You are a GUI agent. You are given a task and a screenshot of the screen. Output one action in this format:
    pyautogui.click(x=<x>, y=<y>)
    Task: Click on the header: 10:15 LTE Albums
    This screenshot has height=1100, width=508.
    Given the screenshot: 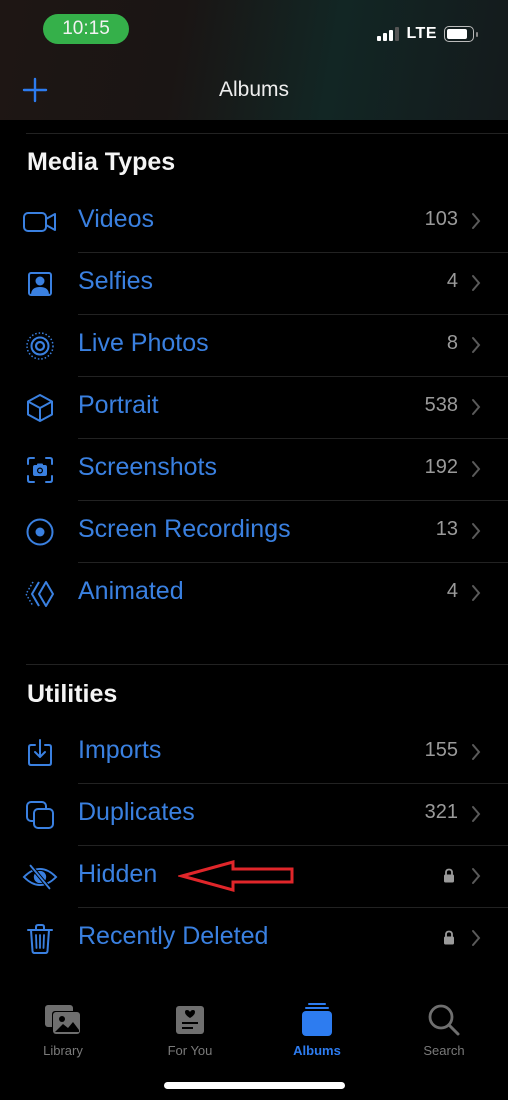 What is the action you would take?
    pyautogui.click(x=254, y=60)
    